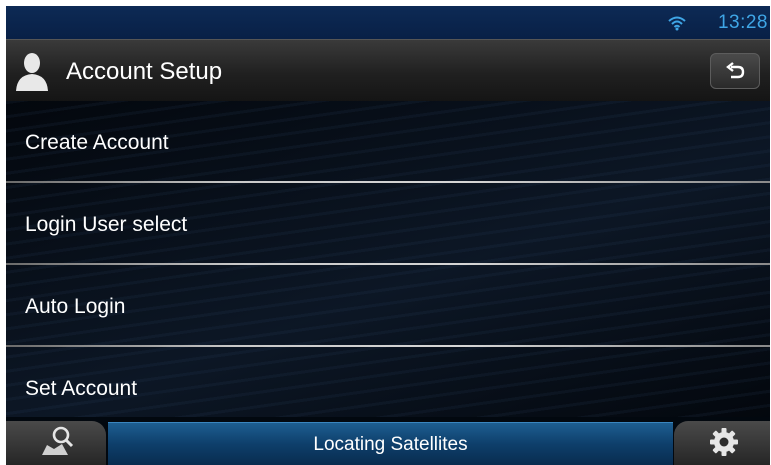 The width and height of the screenshot is (771, 465). What do you see at coordinates (388, 70) in the screenshot?
I see `title-bar: Account Setup` at bounding box center [388, 70].